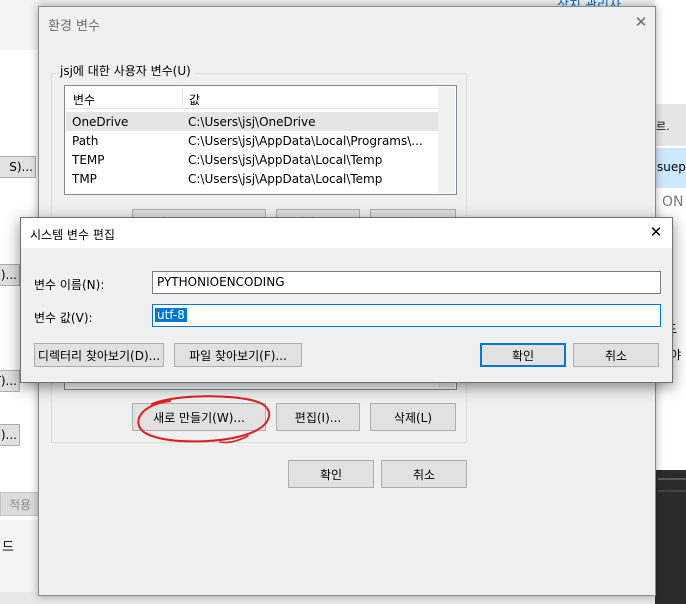 The height and width of the screenshot is (604, 686). What do you see at coordinates (84, 179) in the screenshot?
I see `row-name: TMP` at bounding box center [84, 179].